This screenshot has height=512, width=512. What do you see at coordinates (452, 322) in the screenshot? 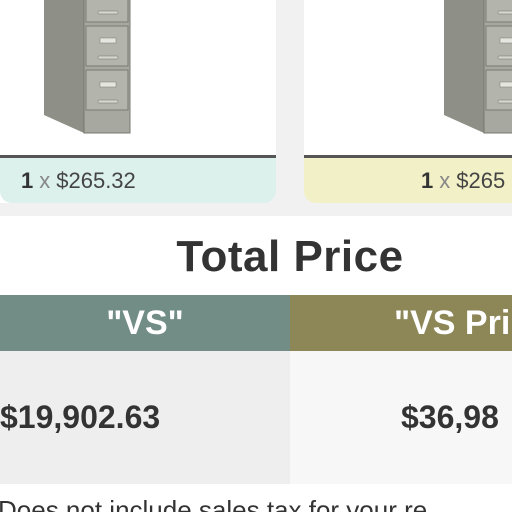
I see `column-header-label: "VS Pri` at bounding box center [452, 322].